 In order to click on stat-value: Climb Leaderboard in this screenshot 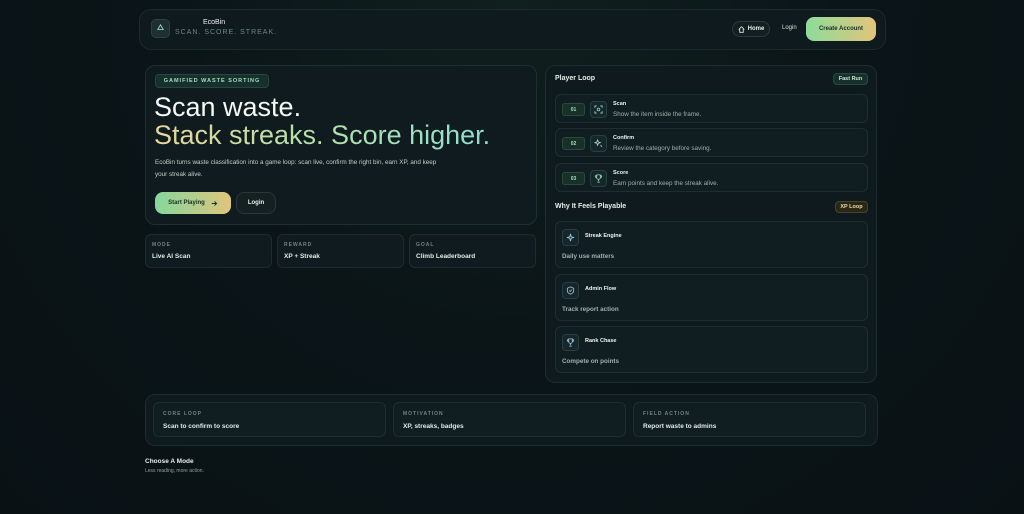, I will do `click(446, 256)`.